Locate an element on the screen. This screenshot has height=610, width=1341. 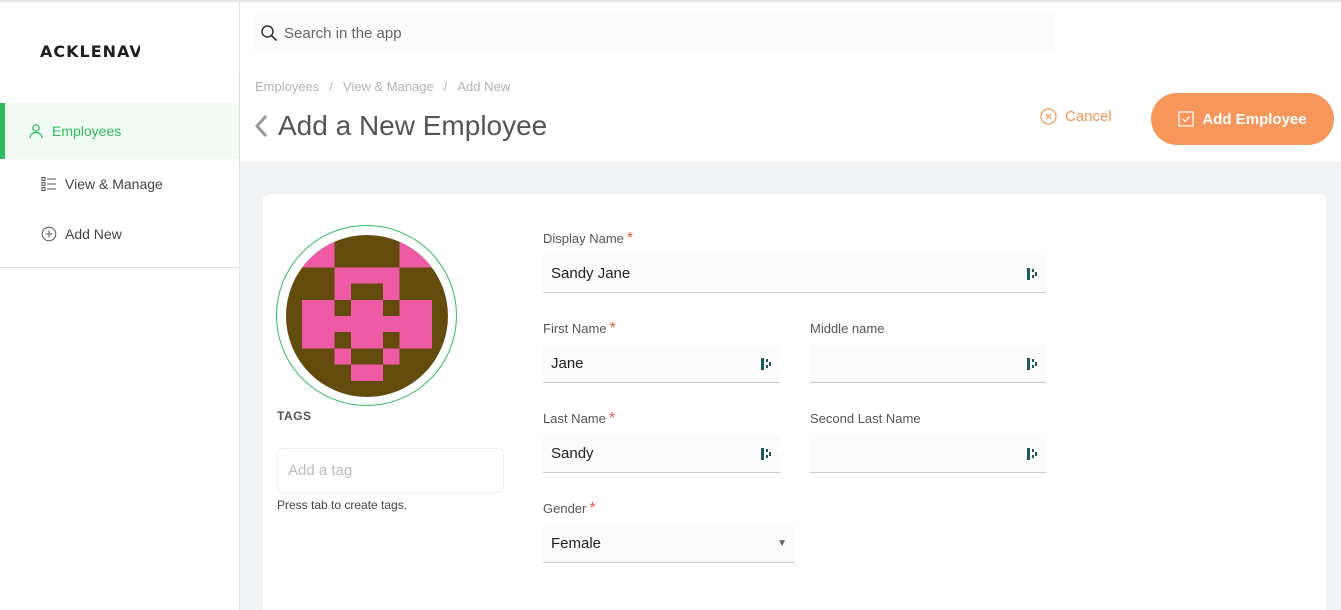
add-employee-button: Add Employee is located at coordinates (1242, 119).